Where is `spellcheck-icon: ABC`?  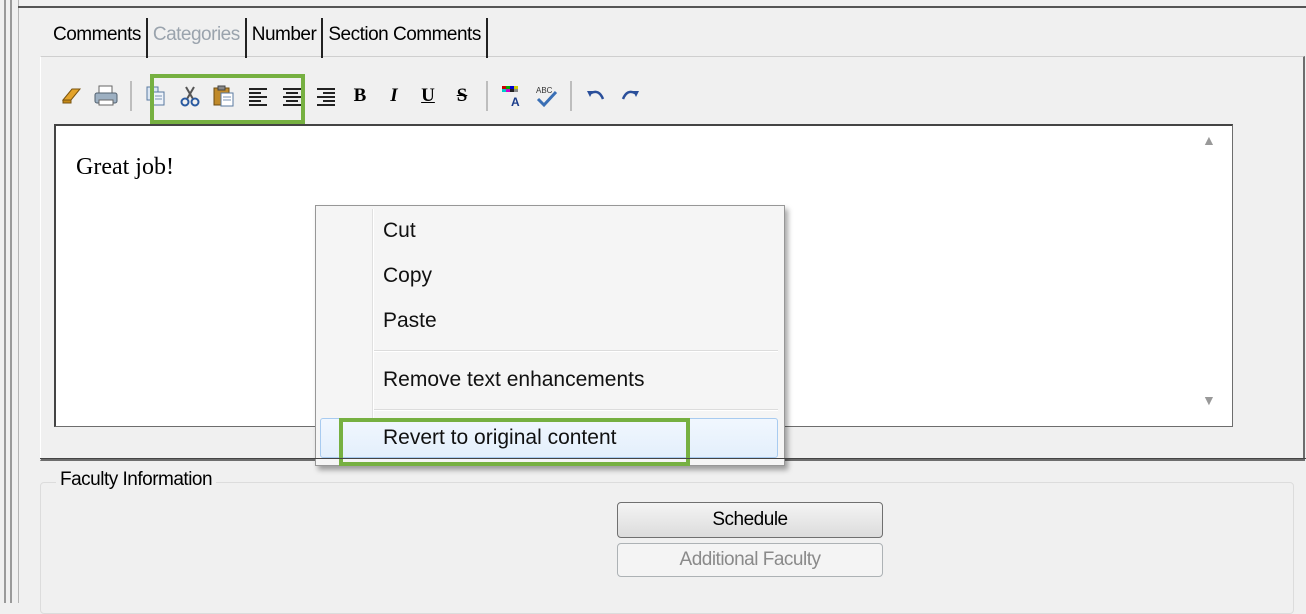 spellcheck-icon: ABC is located at coordinates (546, 96).